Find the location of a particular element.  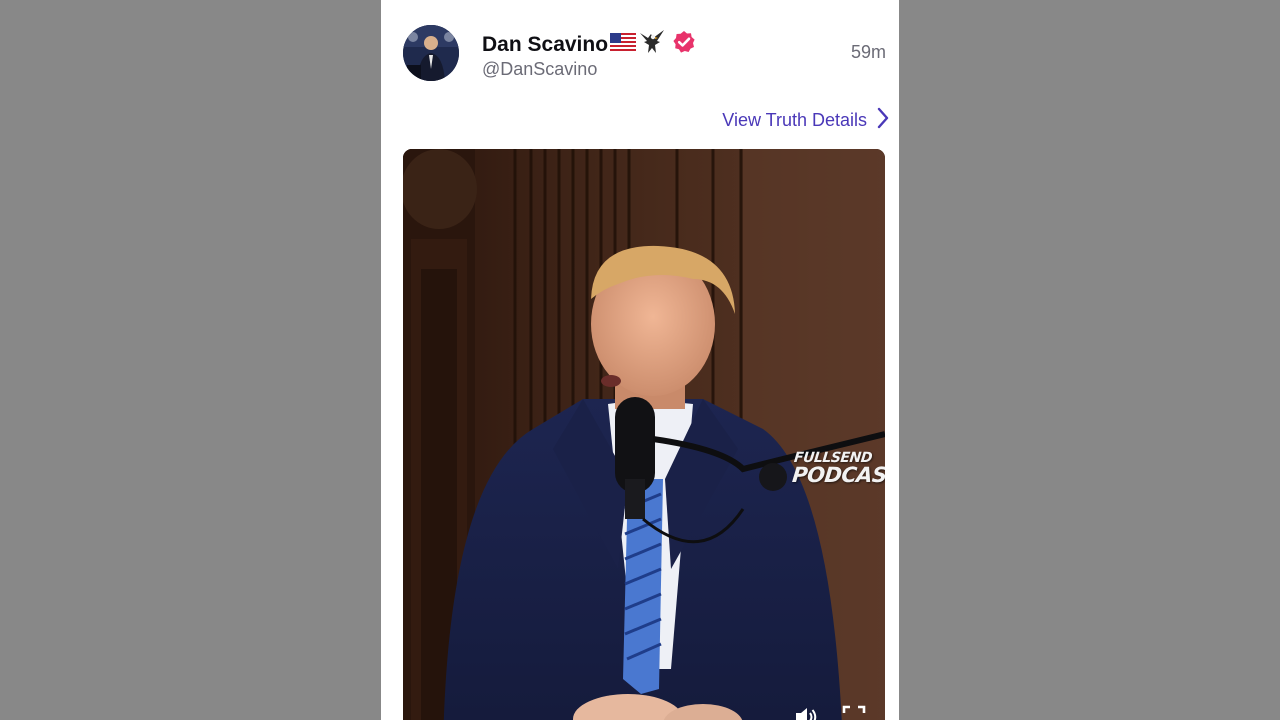

watermark-bottom-text: PODCAST is located at coordinates (838, 475).